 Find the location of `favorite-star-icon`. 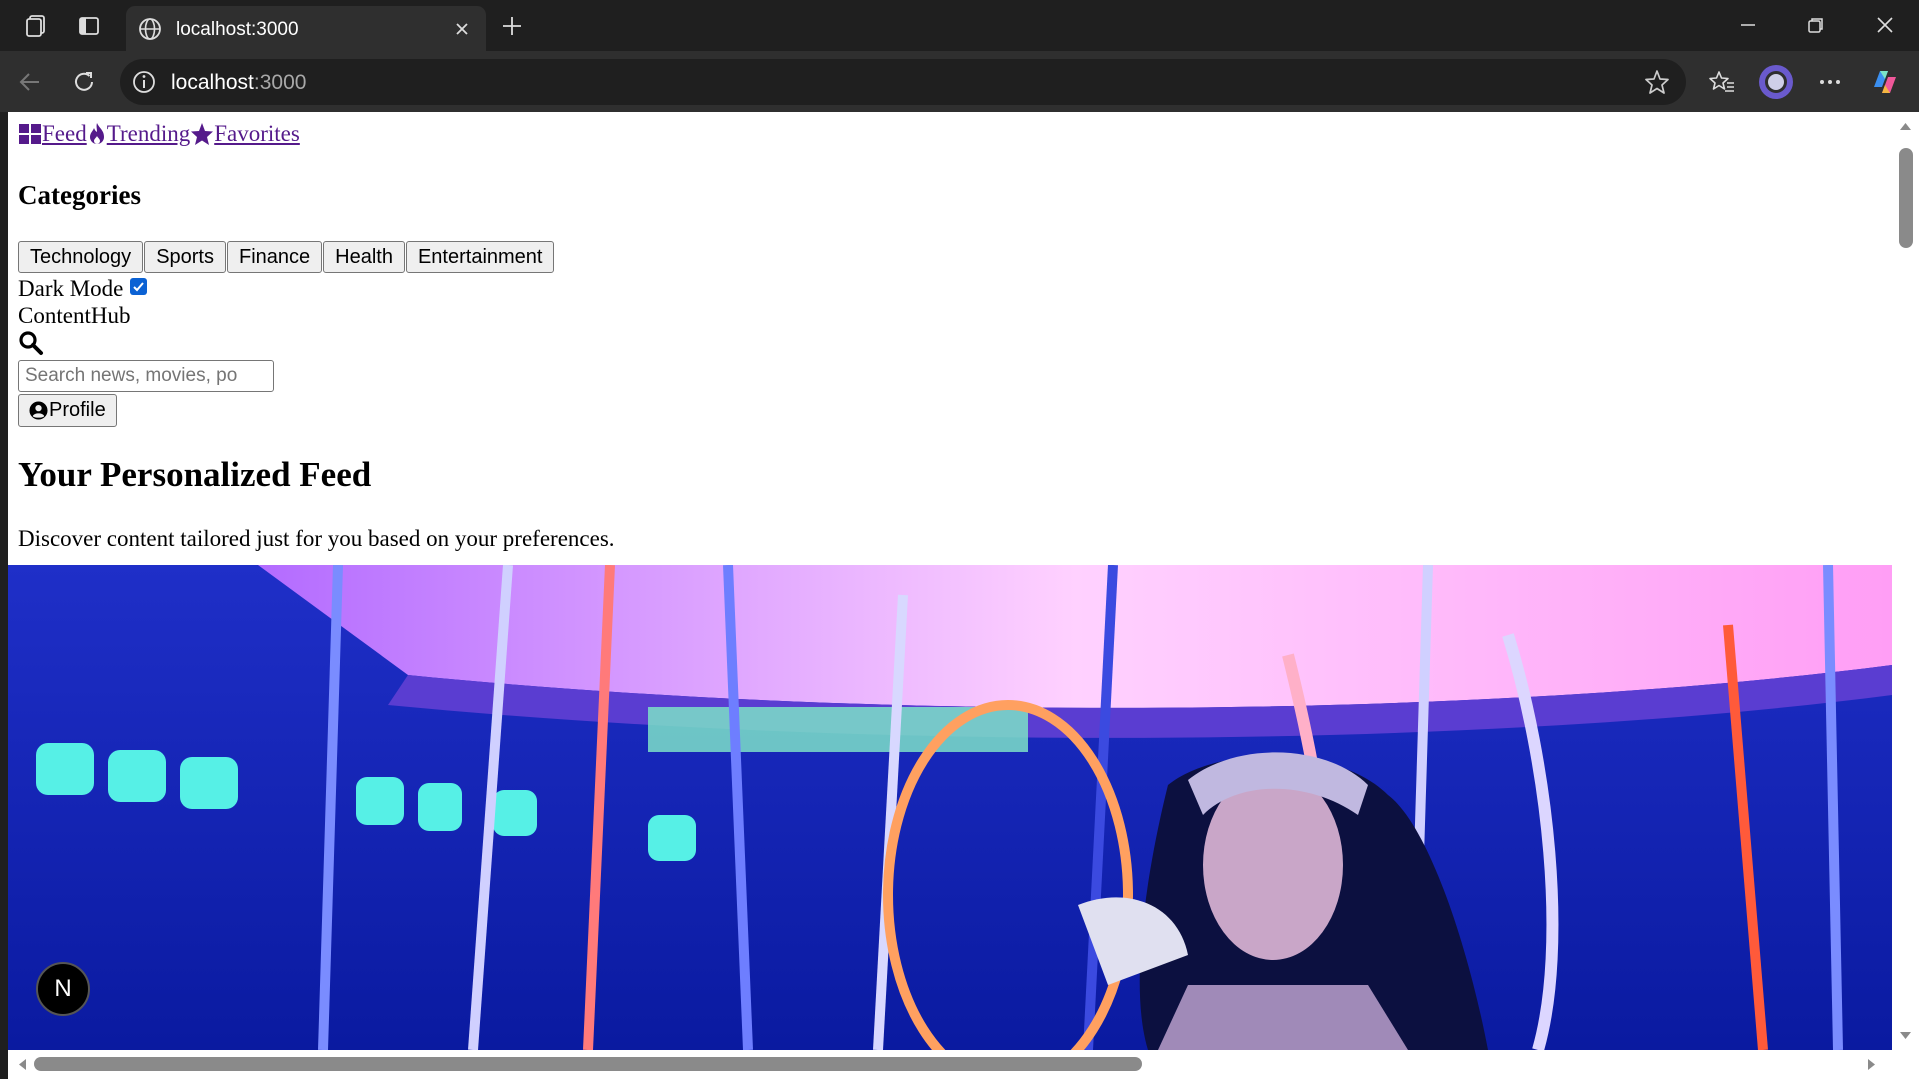

favorite-star-icon is located at coordinates (1657, 82).